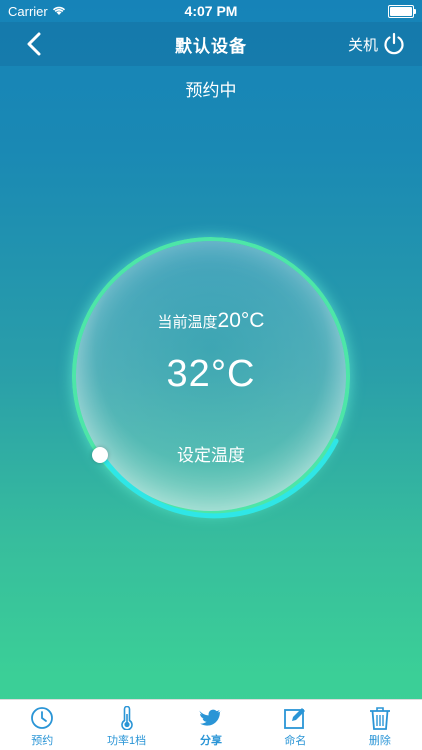 This screenshot has height=750, width=422. I want to click on tab-delete: 删除, so click(380, 725).